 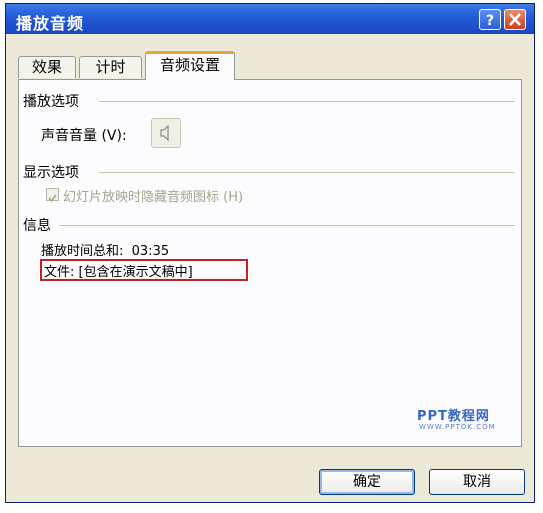 What do you see at coordinates (118, 272) in the screenshot?
I see `file-text: 文件: [包含在演示文稿中]` at bounding box center [118, 272].